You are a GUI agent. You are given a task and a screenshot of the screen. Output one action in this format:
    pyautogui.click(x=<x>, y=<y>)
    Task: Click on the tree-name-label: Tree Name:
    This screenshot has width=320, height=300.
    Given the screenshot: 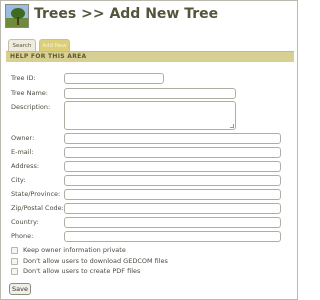 What is the action you would take?
    pyautogui.click(x=29, y=93)
    